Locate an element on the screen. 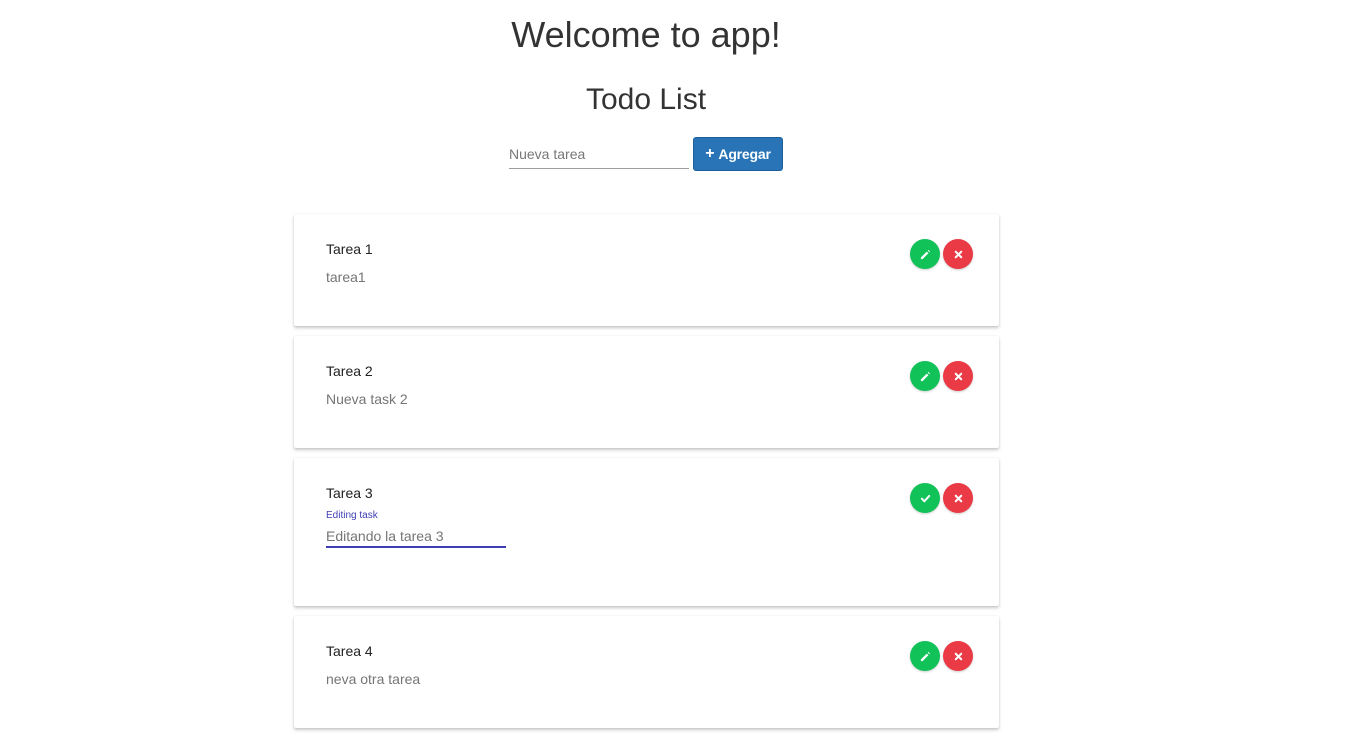  task-card: Tarea 2 Nueva task 2 is located at coordinates (646, 392).